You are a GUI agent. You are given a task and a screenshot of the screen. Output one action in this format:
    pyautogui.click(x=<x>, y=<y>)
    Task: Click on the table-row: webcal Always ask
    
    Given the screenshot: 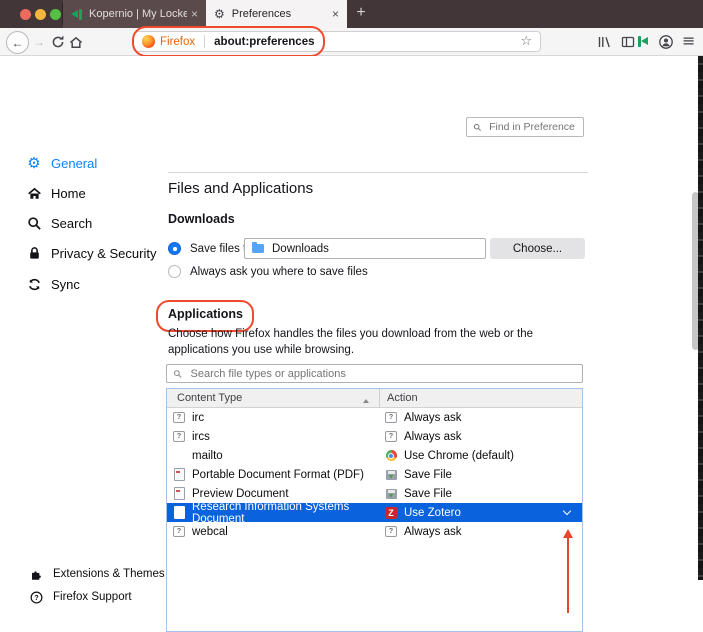 What is the action you would take?
    pyautogui.click(x=374, y=531)
    